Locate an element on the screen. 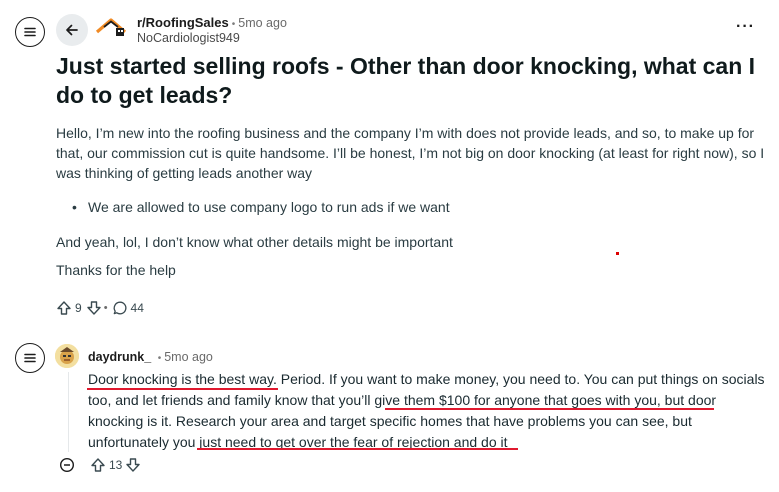  avatar-icon is located at coordinates (67, 356).